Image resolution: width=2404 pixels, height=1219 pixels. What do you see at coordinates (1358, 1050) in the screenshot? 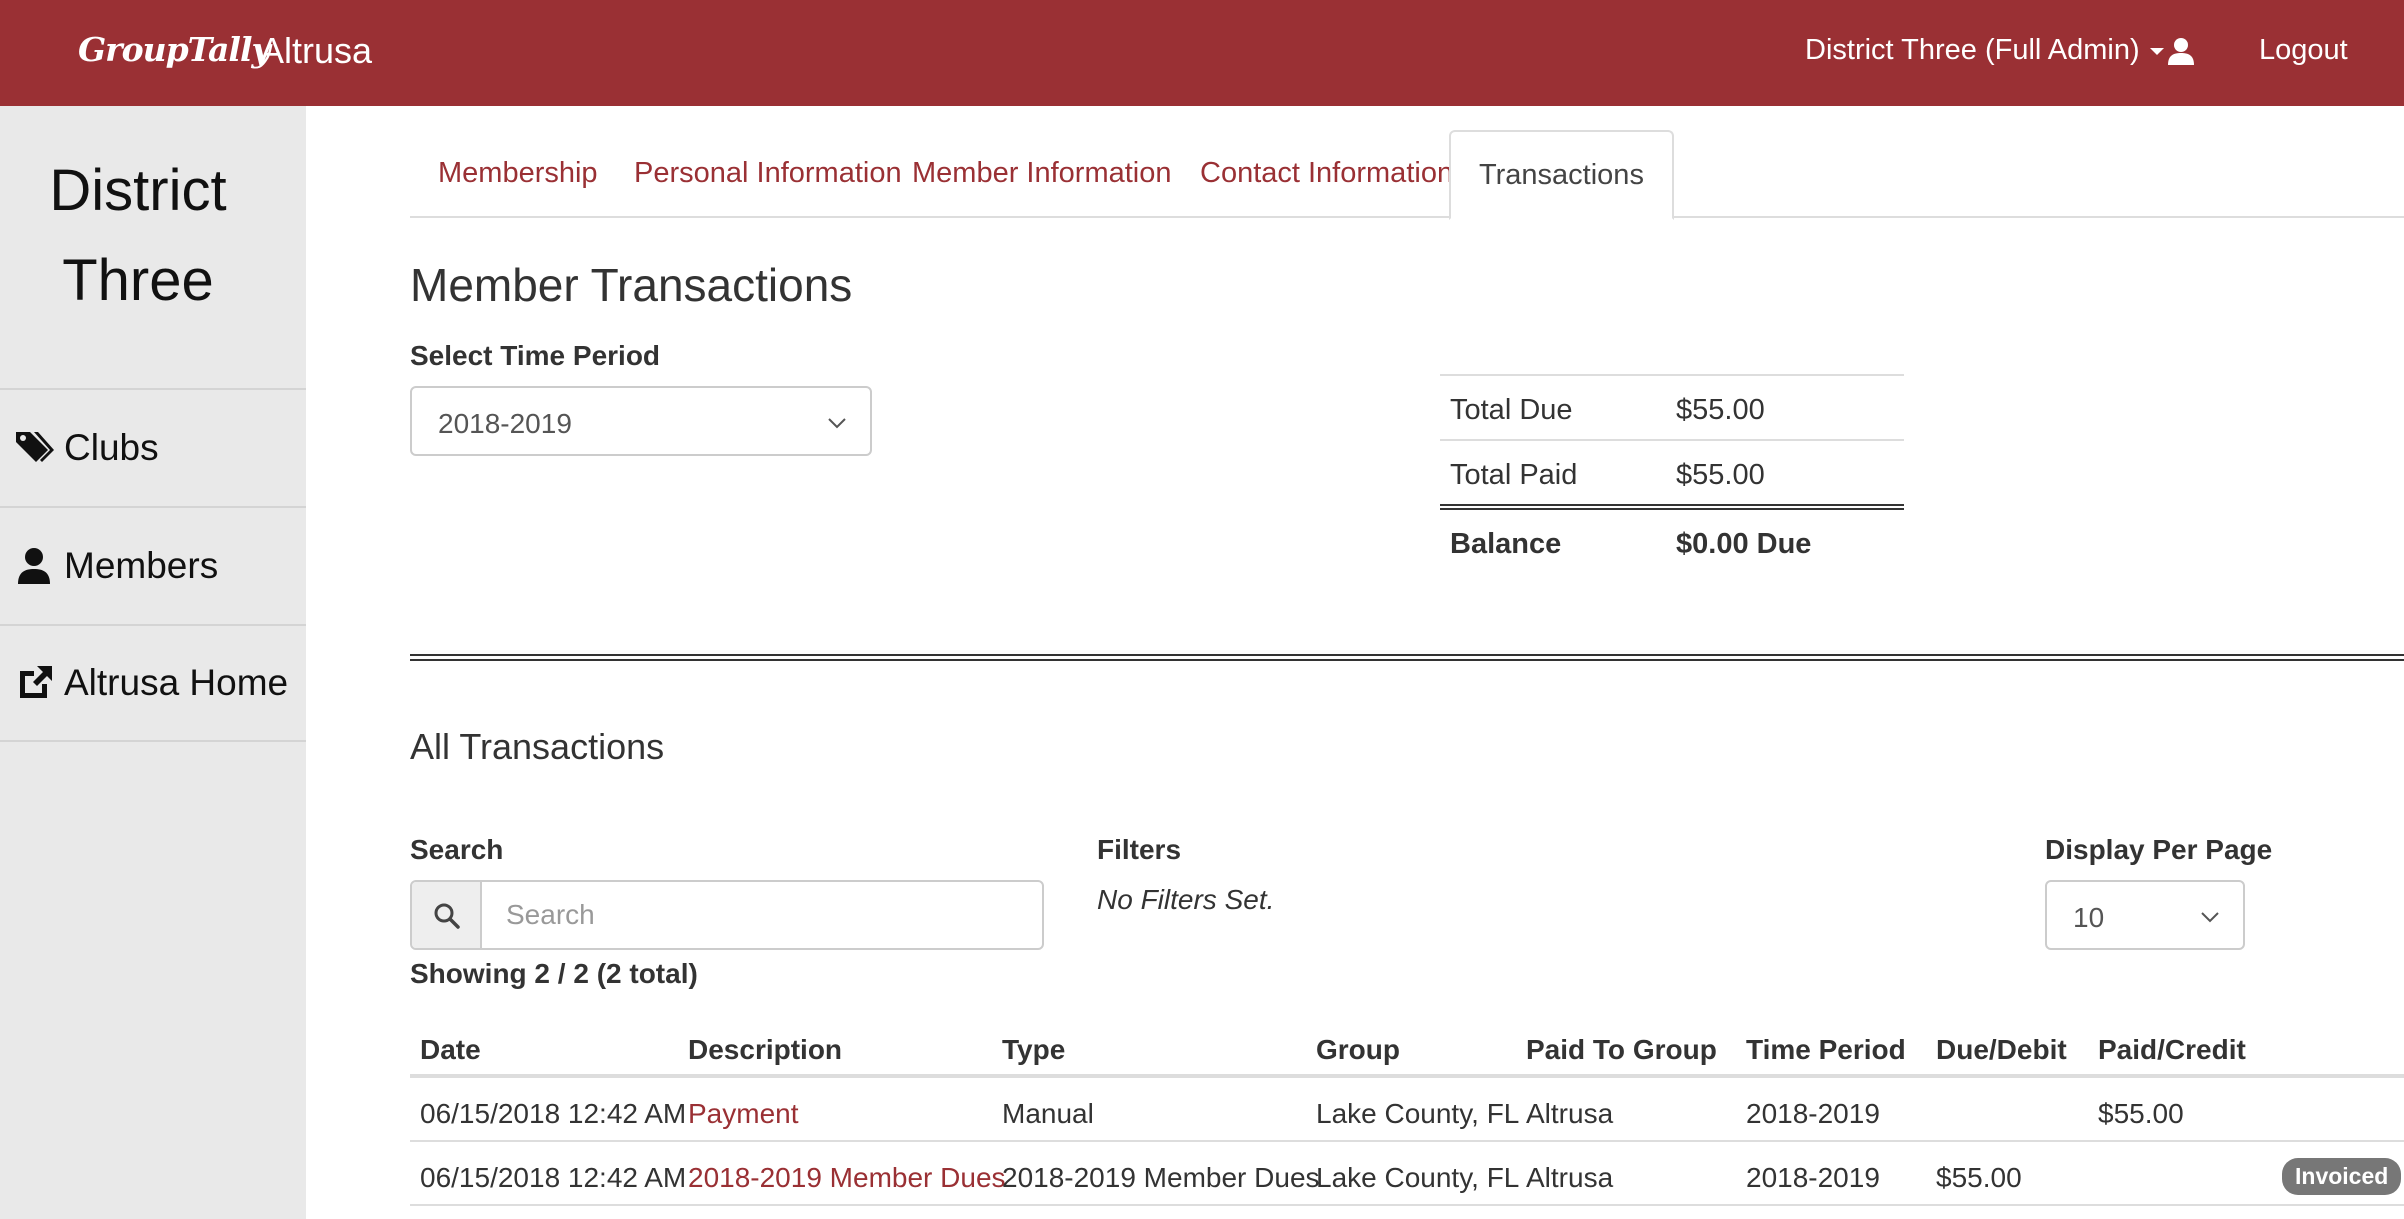
I see `column-header-group: Group` at bounding box center [1358, 1050].